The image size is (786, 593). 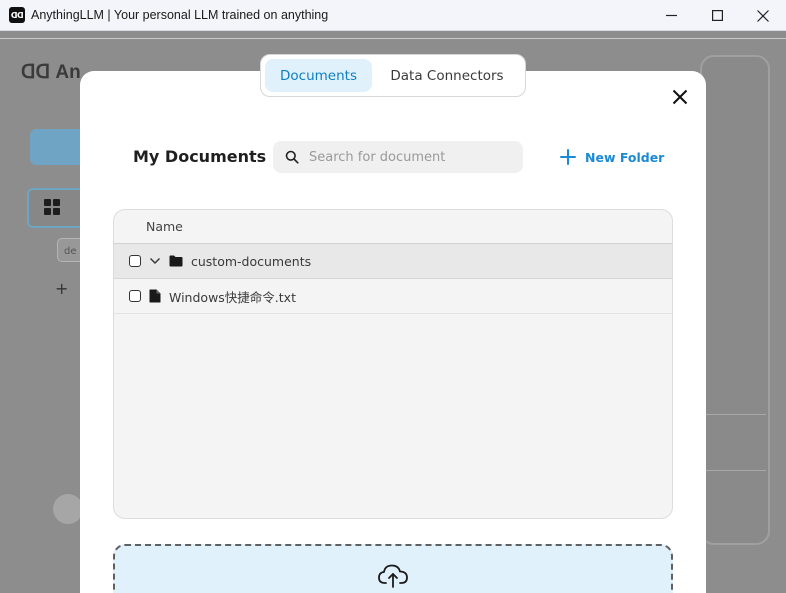 I want to click on app-logo: ᗡᗡ, so click(x=17, y=15).